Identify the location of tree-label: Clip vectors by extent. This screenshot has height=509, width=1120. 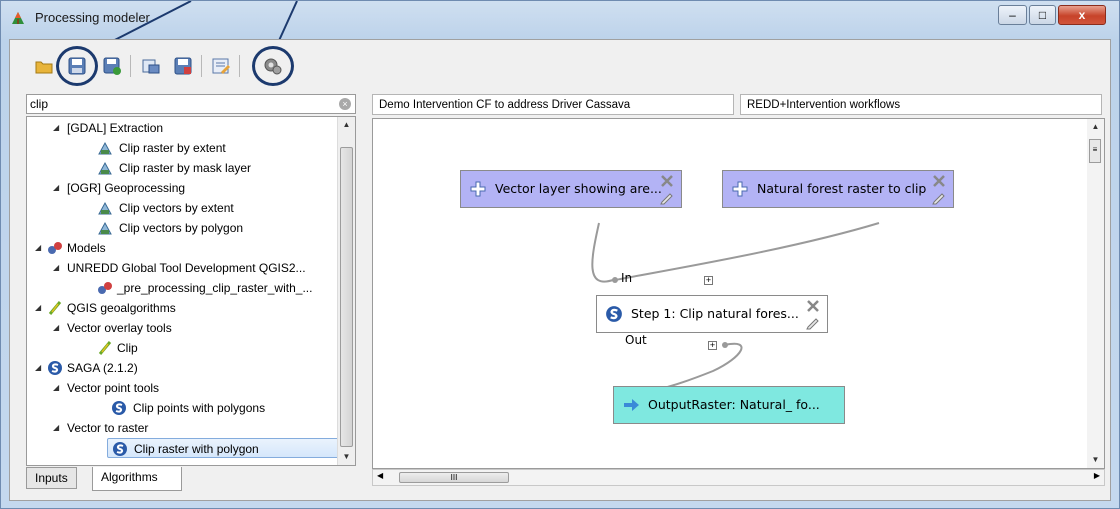
(176, 208).